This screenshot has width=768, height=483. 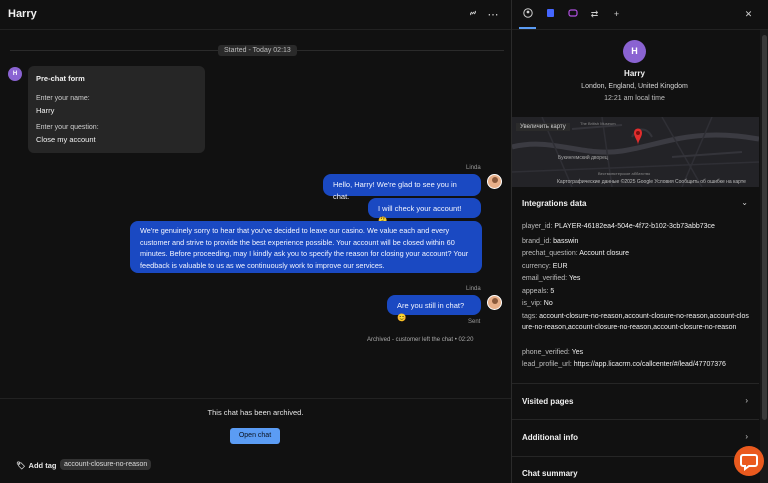 What do you see at coordinates (634, 86) in the screenshot?
I see `profile-location: London, England, United Kingdom` at bounding box center [634, 86].